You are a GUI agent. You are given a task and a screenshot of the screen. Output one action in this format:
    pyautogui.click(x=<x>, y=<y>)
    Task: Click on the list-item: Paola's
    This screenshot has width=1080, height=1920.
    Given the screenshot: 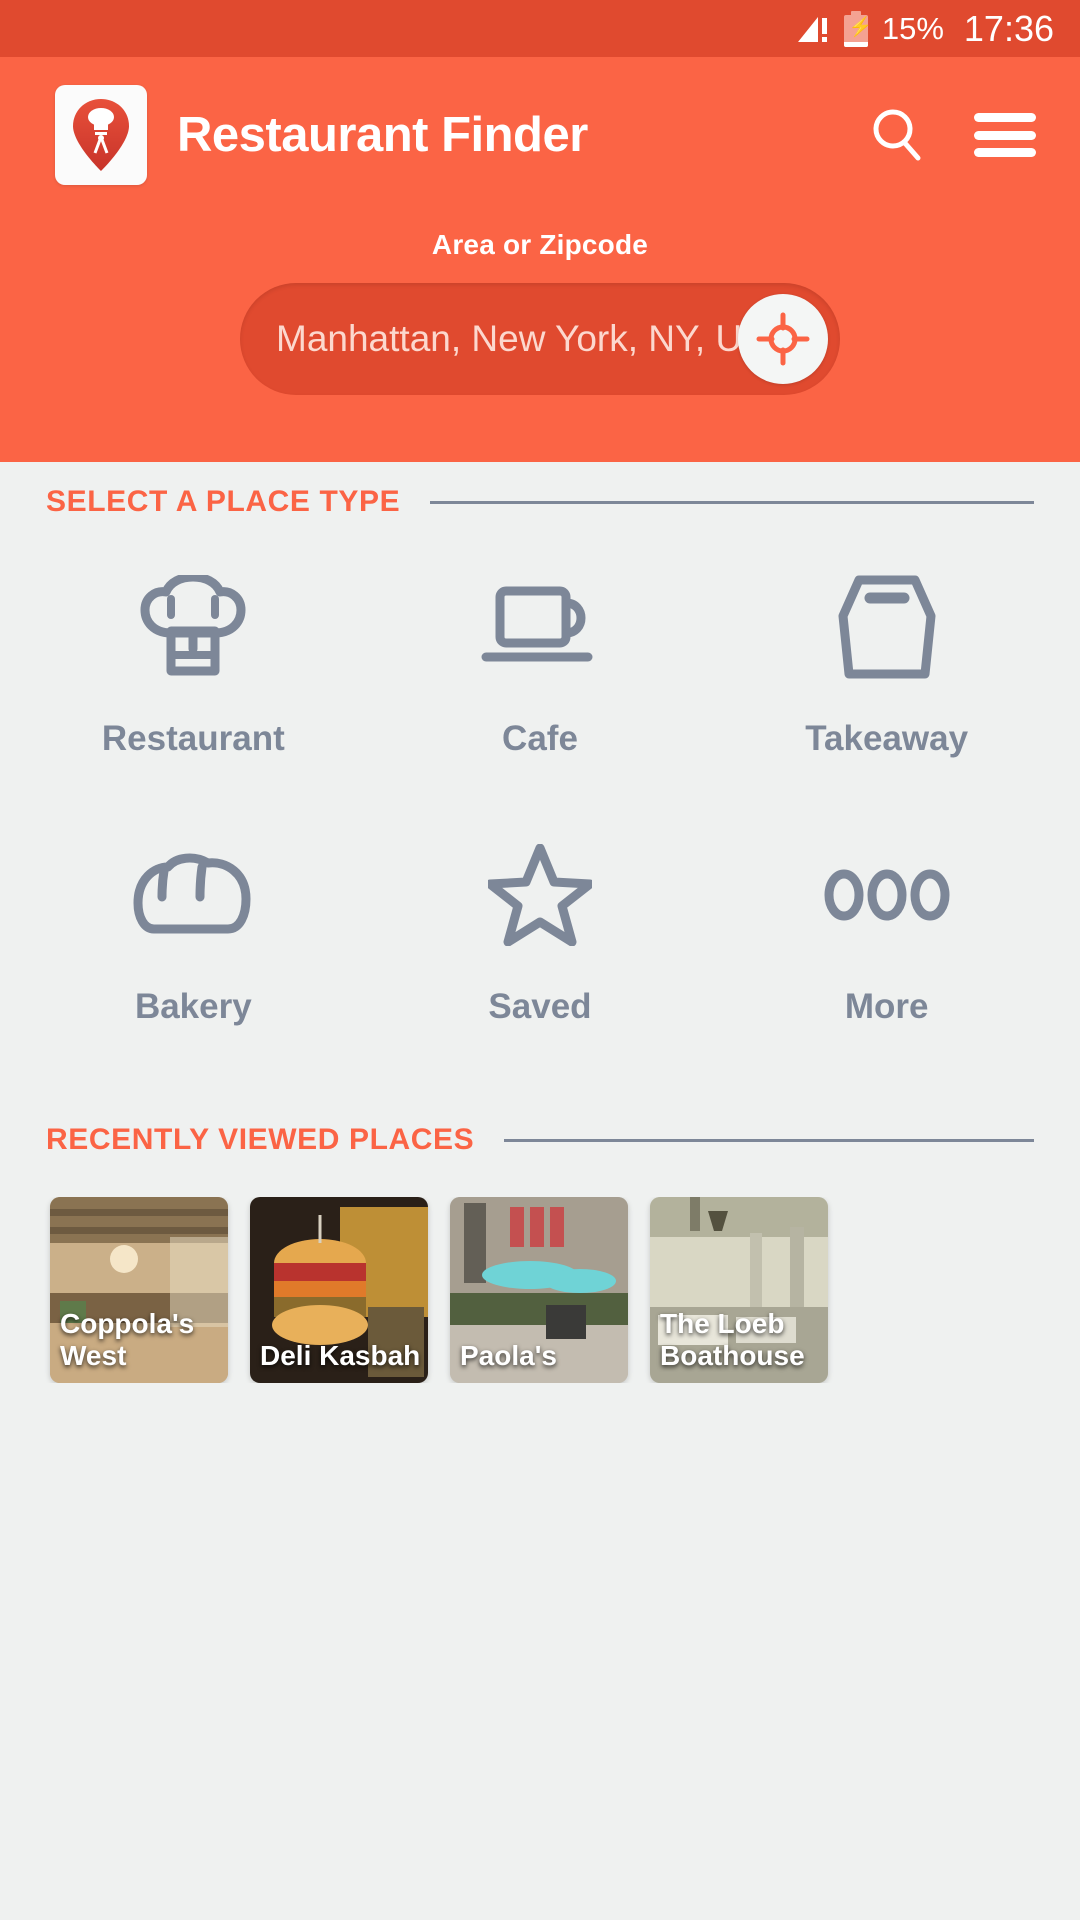 What is the action you would take?
    pyautogui.click(x=539, y=1290)
    